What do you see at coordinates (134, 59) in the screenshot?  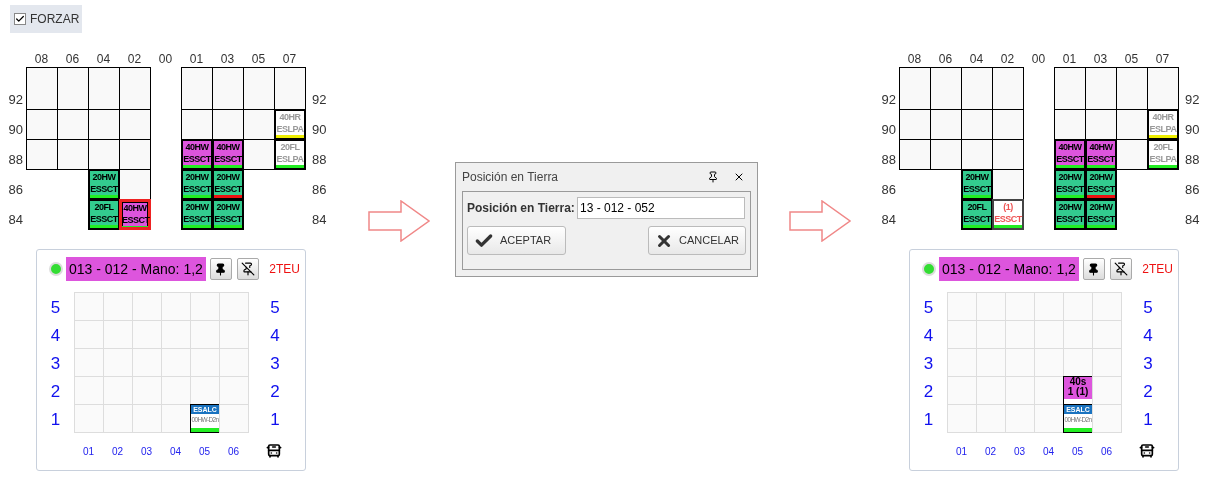 I see `bay-column-label: 02` at bounding box center [134, 59].